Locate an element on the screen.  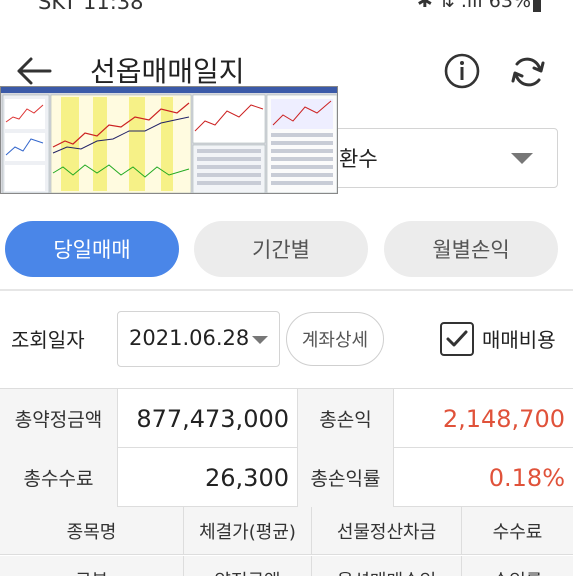
page-title: 선옵매매일지 is located at coordinates (167, 71).